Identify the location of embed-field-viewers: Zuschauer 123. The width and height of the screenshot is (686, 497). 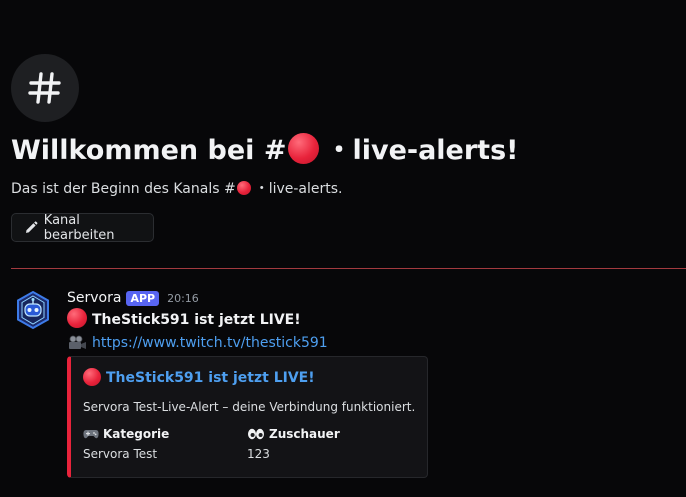
(293, 444).